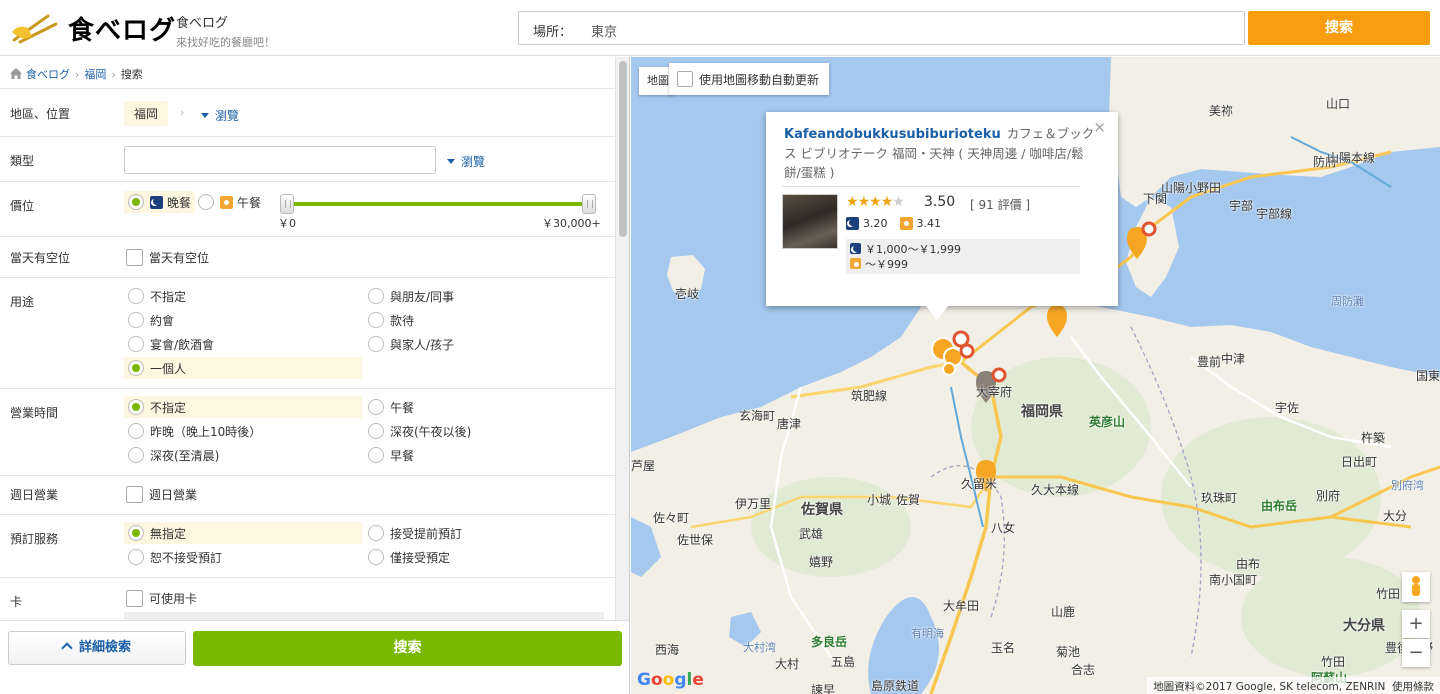 The width and height of the screenshot is (1440, 694). I want to click on map-place-label: 宇部, so click(1241, 206).